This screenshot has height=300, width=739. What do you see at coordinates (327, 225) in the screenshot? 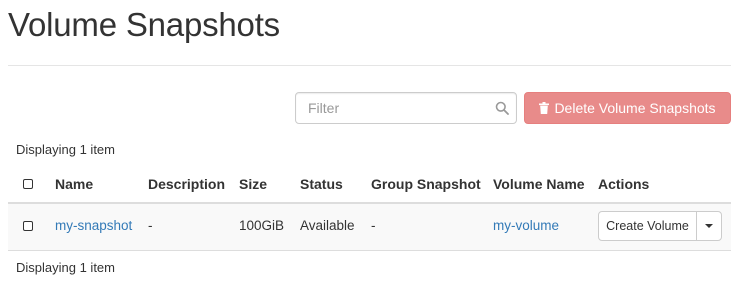
I see `snapshot-status: Available` at bounding box center [327, 225].